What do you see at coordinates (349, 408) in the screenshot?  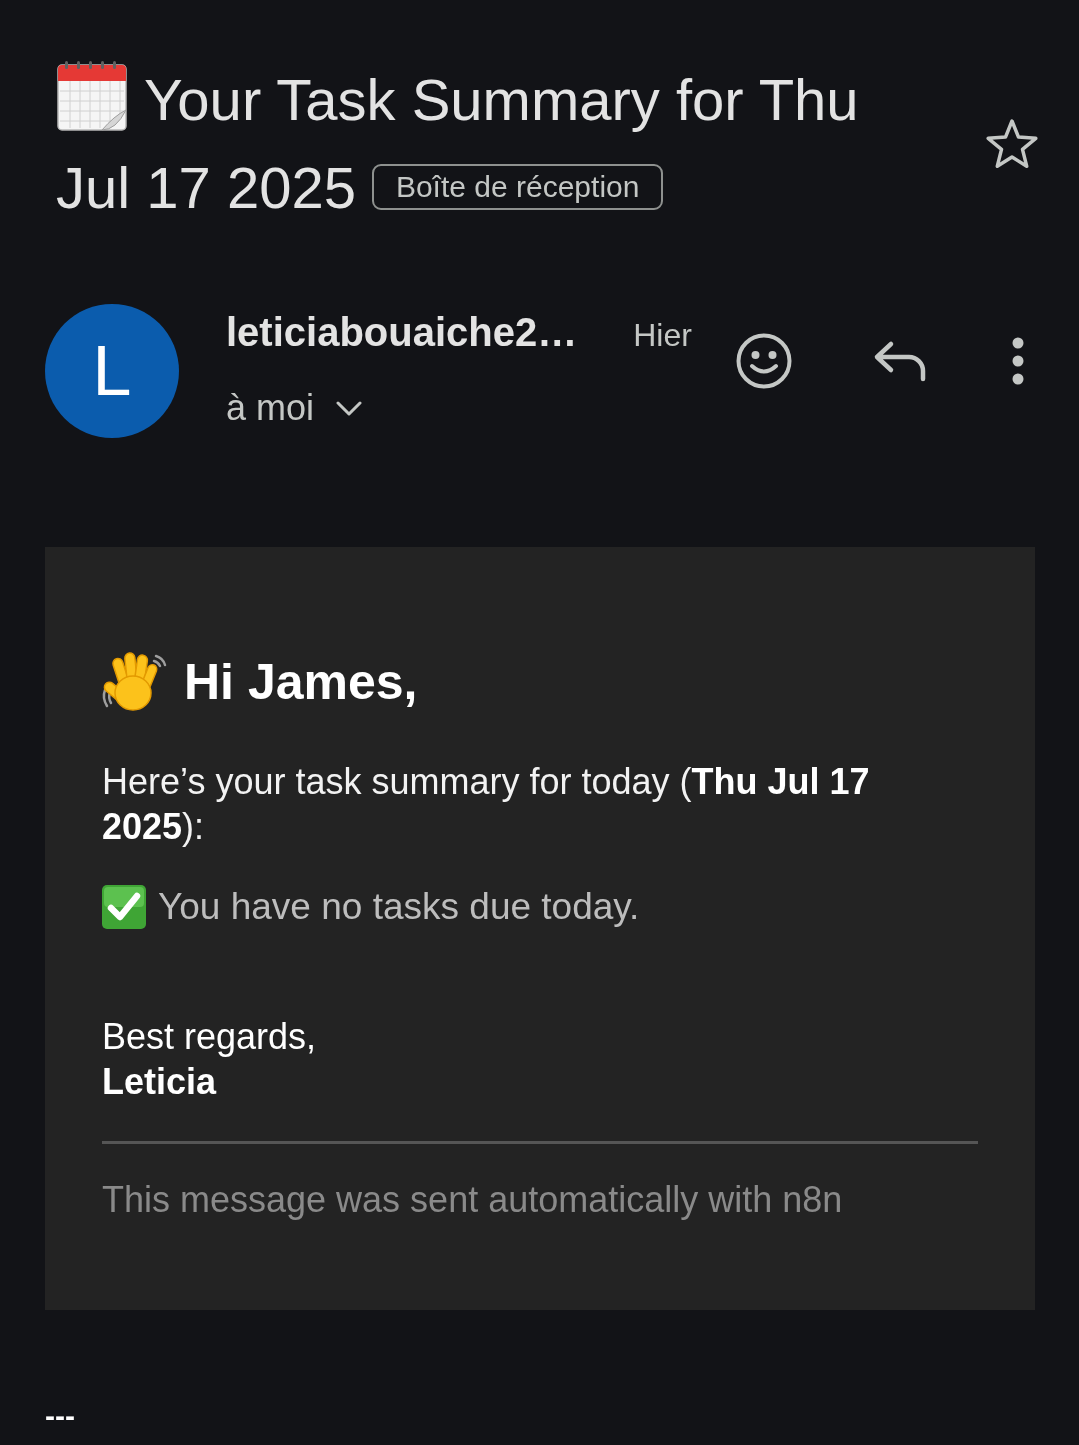 I see `chevron-down-icon` at bounding box center [349, 408].